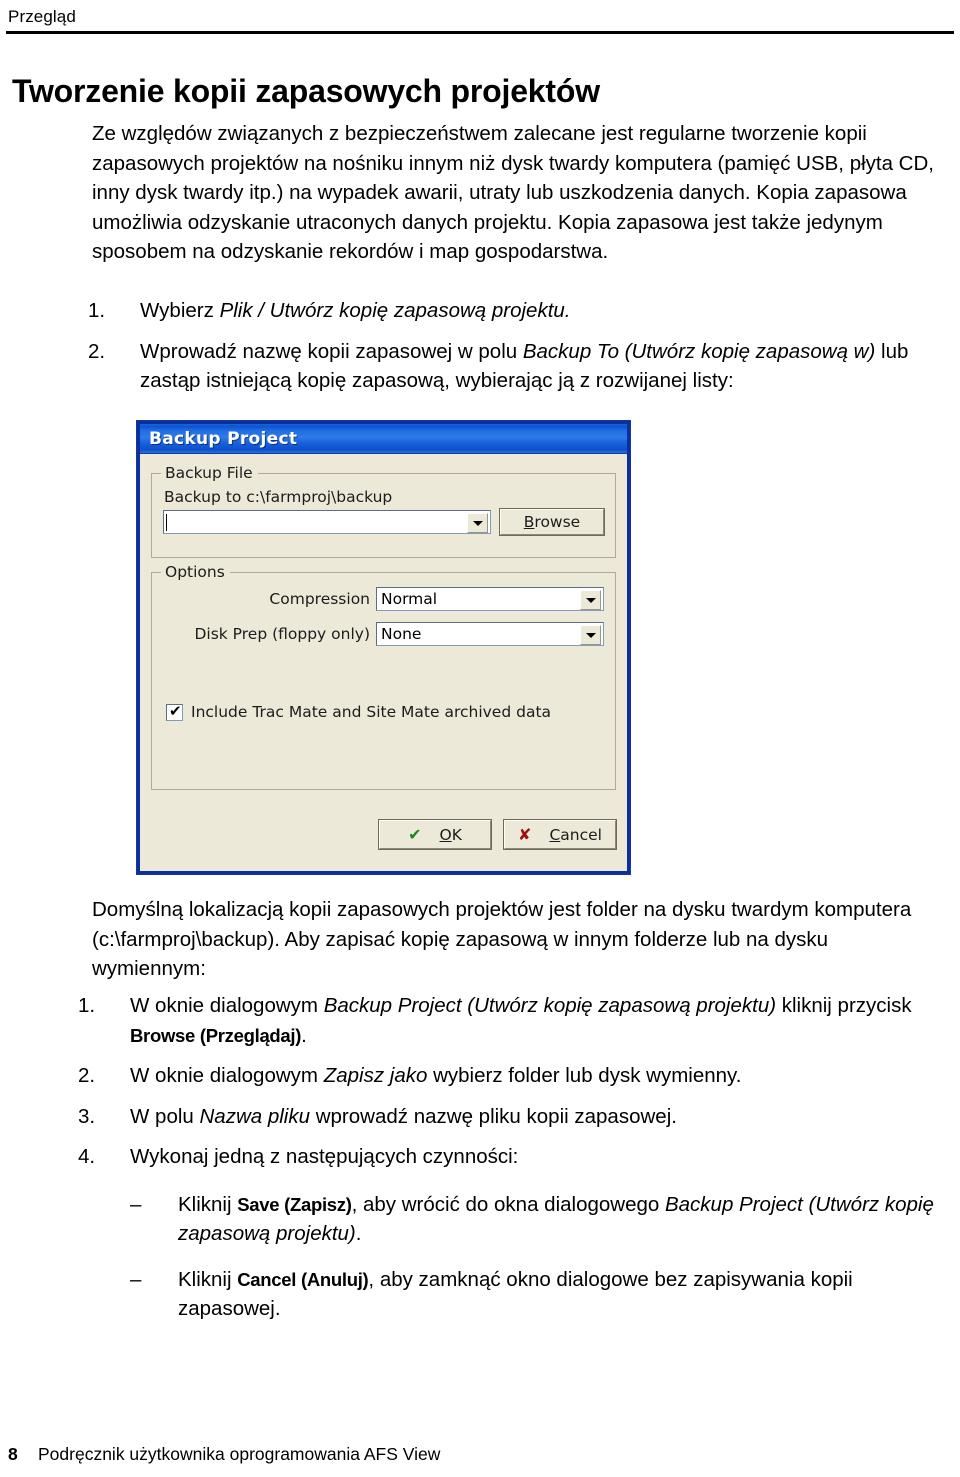  Describe the element at coordinates (584, 1075) in the screenshot. I see `text-run: wybierz folder lub dysk wymienny.` at that location.